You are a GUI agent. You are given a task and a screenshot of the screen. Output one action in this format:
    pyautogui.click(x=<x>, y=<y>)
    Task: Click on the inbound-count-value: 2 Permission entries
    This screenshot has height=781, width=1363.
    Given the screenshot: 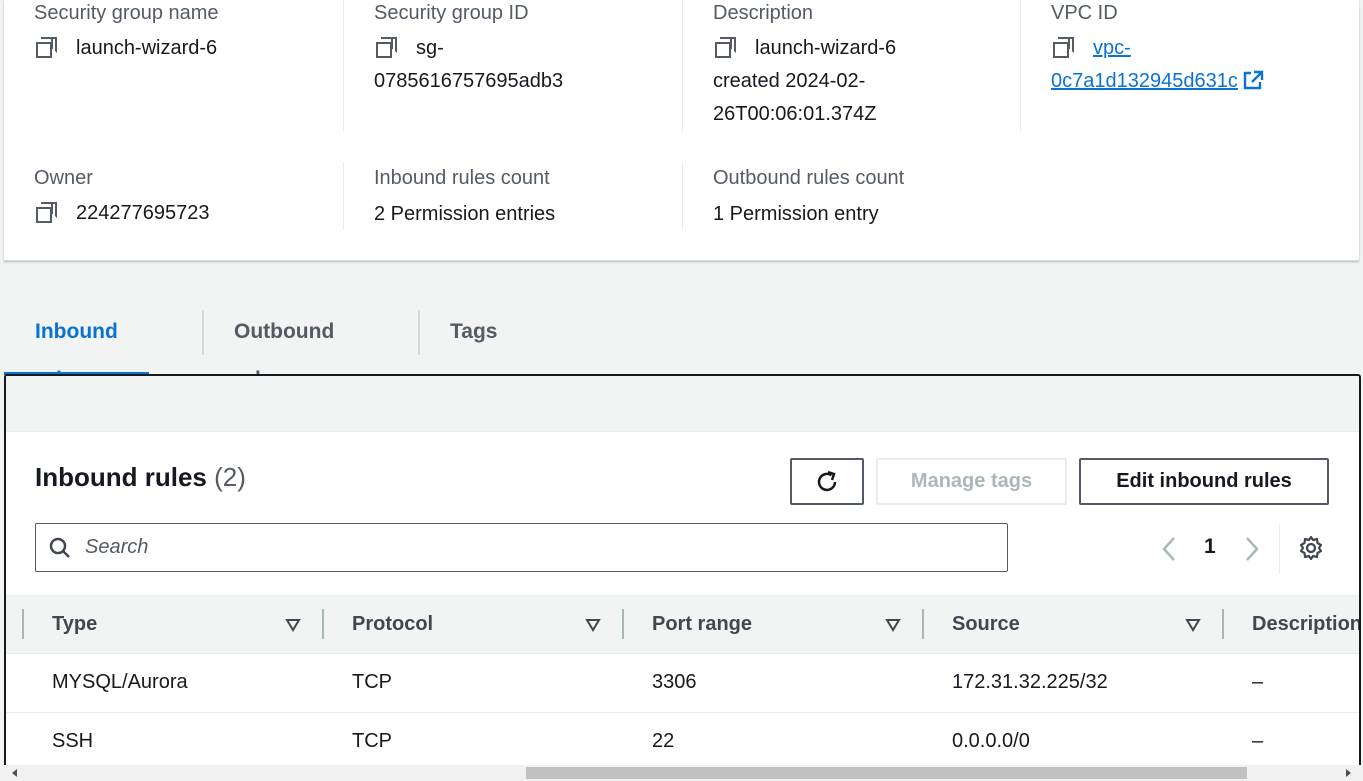 What is the action you would take?
    pyautogui.click(x=465, y=214)
    